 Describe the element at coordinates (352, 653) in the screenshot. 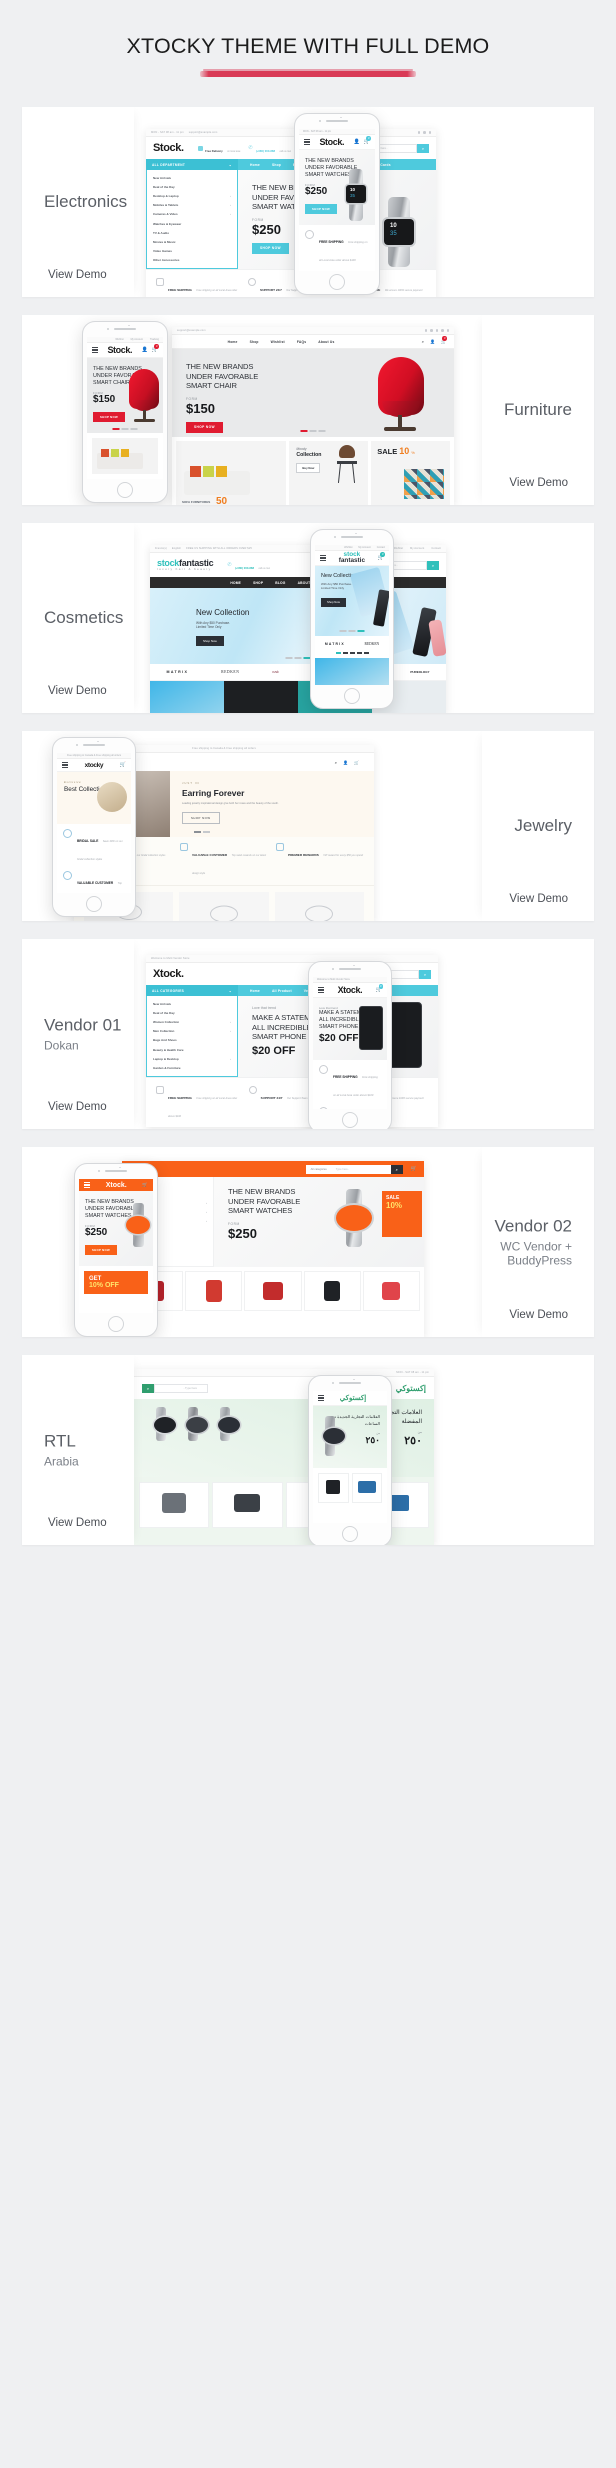

I see `phone-brand-dots` at that location.